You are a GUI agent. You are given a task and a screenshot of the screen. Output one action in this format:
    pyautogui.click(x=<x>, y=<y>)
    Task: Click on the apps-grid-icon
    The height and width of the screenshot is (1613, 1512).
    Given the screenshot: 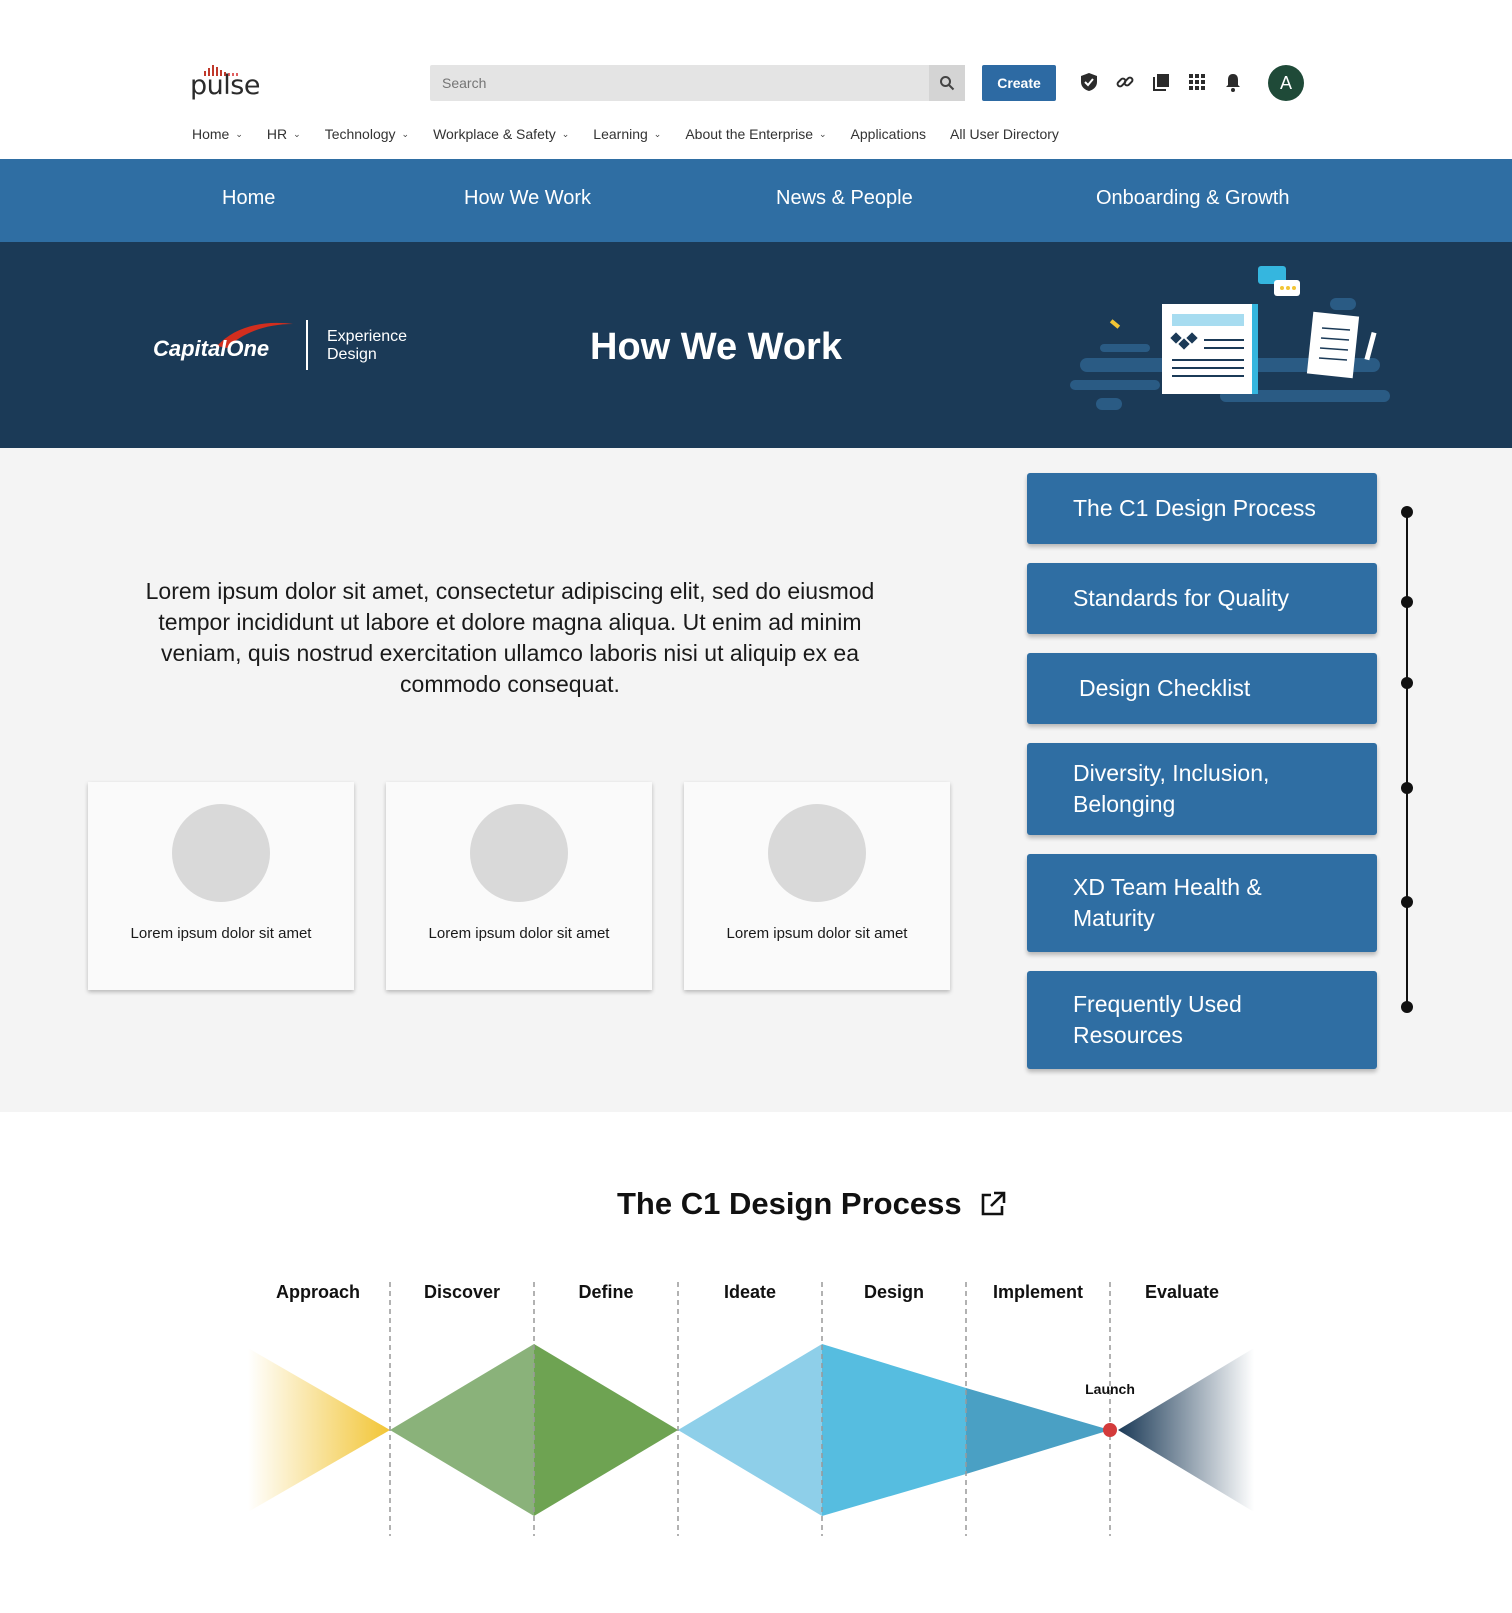 What is the action you would take?
    pyautogui.click(x=1197, y=82)
    